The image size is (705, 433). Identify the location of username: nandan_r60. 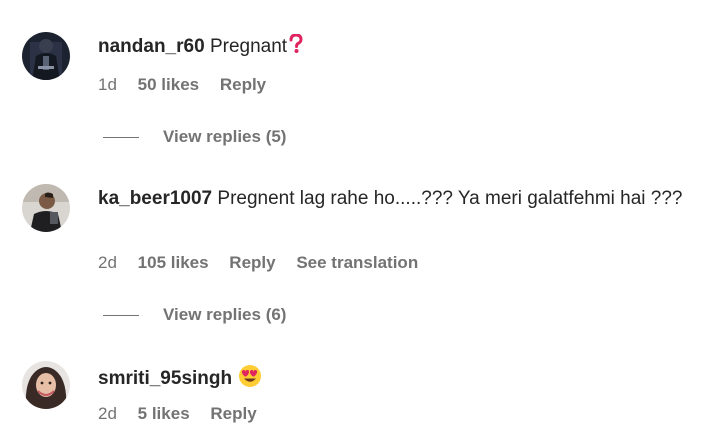
(151, 46).